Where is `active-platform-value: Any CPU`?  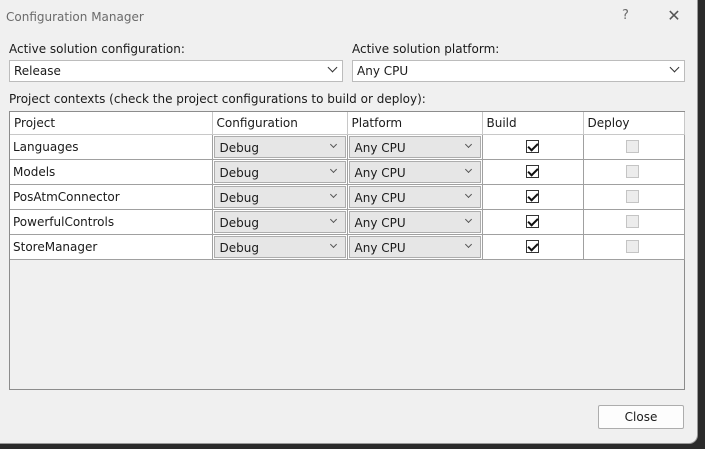
active-platform-value: Any CPU is located at coordinates (383, 71).